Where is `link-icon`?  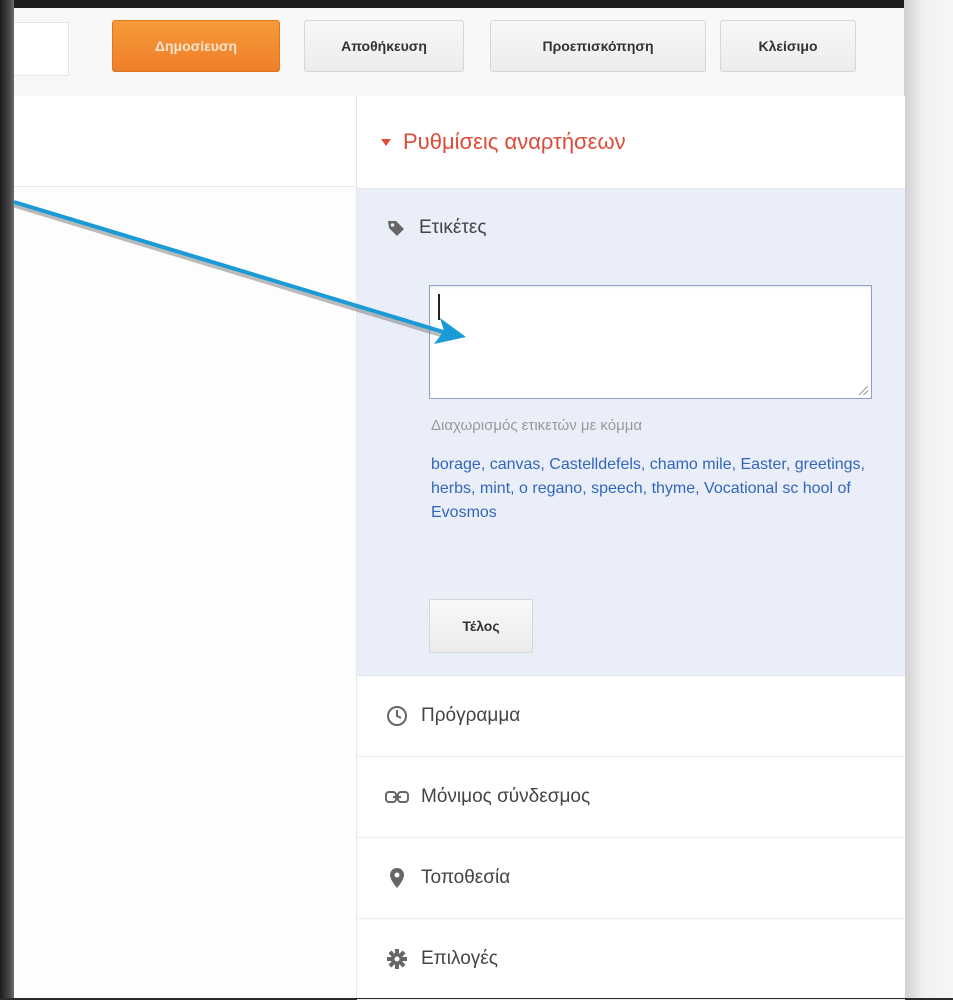
link-icon is located at coordinates (397, 797).